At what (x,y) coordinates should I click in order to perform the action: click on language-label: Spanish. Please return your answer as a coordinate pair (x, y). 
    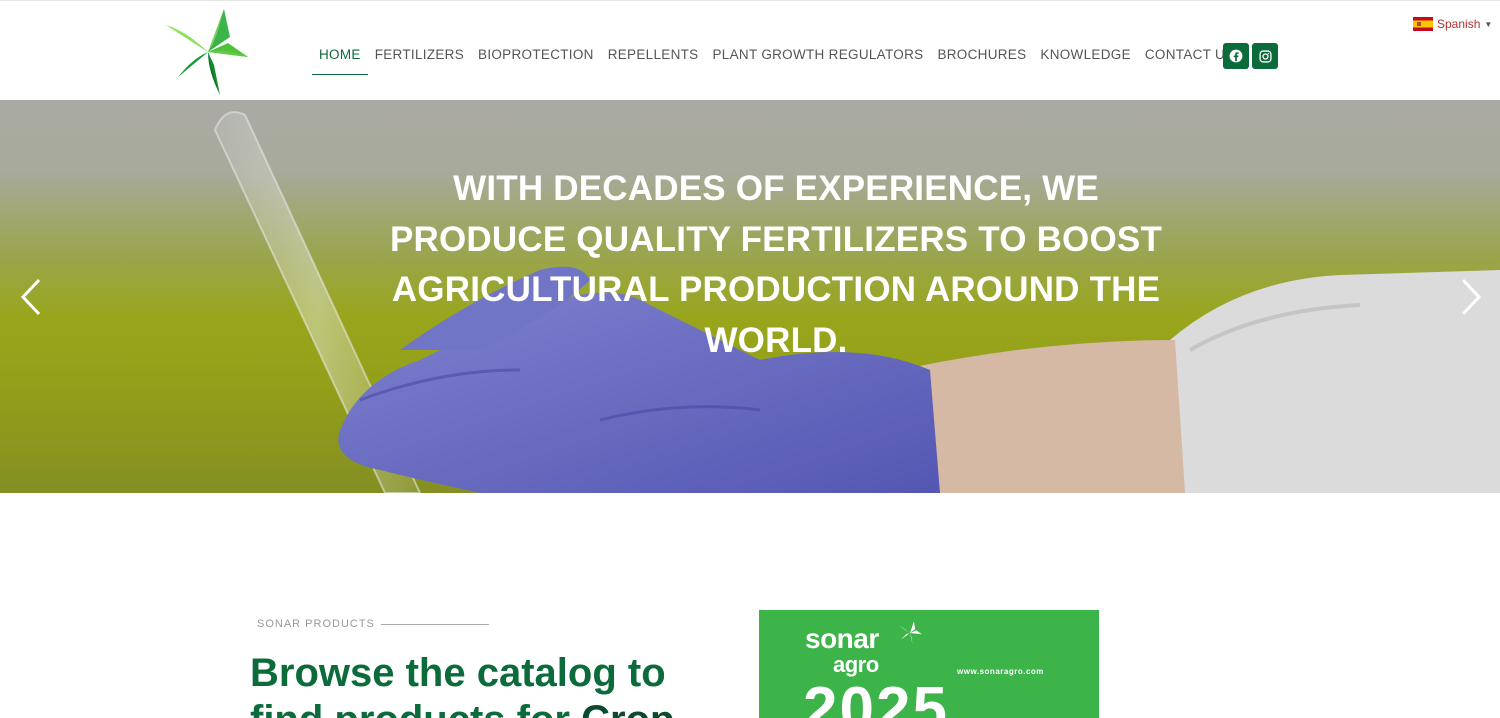
    Looking at the image, I should click on (1459, 24).